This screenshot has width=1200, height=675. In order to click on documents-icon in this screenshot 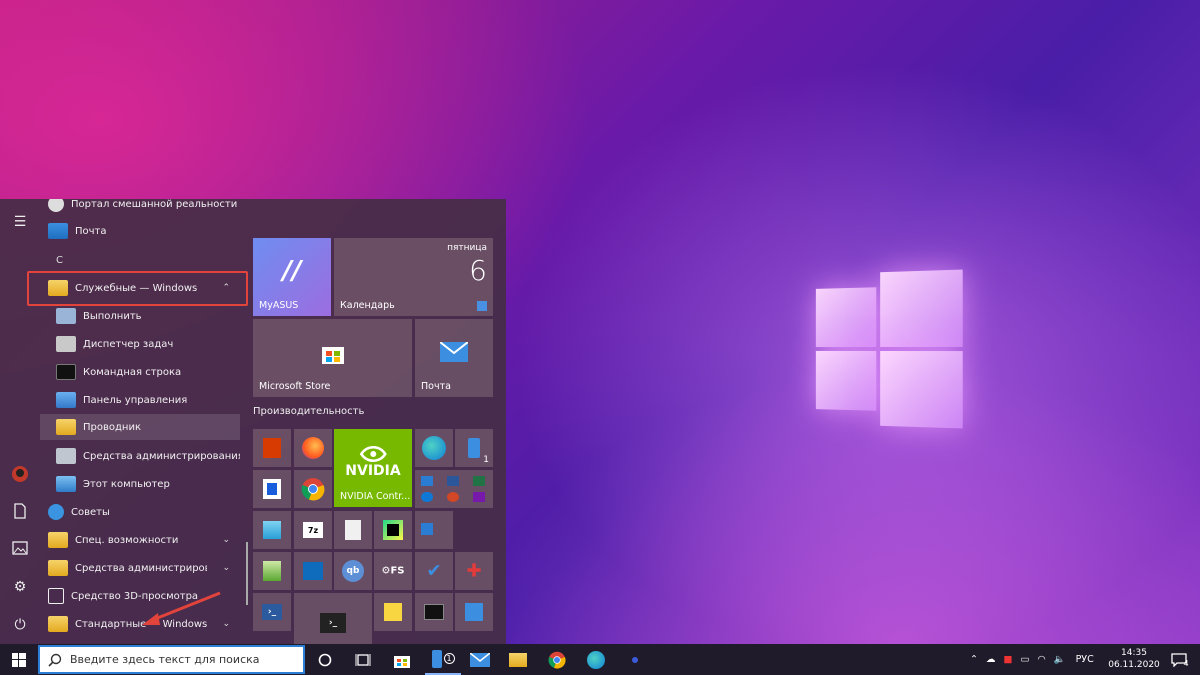, I will do `click(20, 512)`.